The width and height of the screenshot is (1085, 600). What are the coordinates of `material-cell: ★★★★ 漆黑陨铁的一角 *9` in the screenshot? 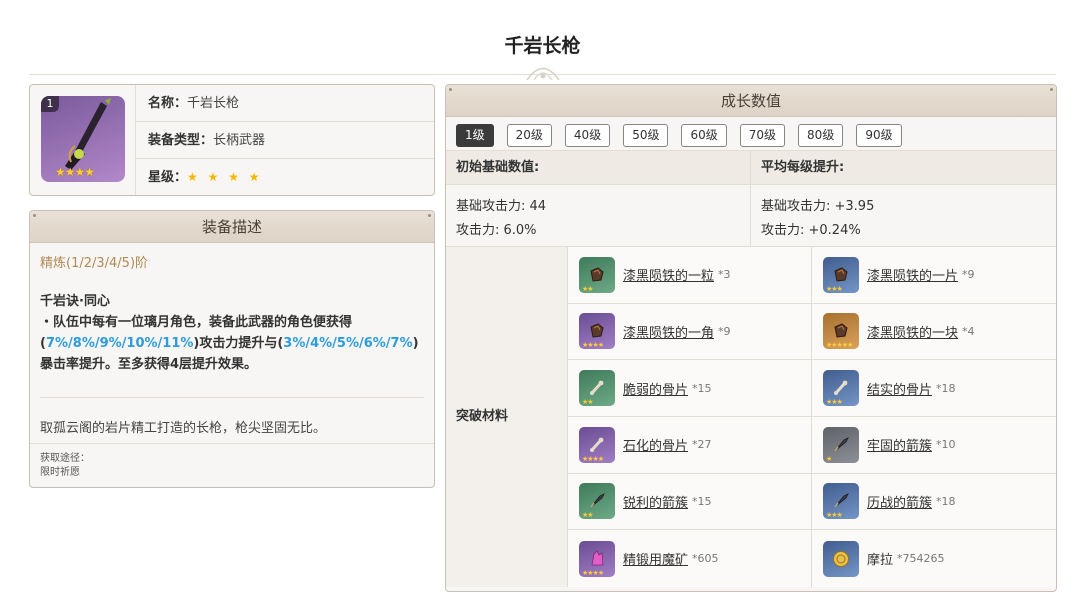 It's located at (690, 332).